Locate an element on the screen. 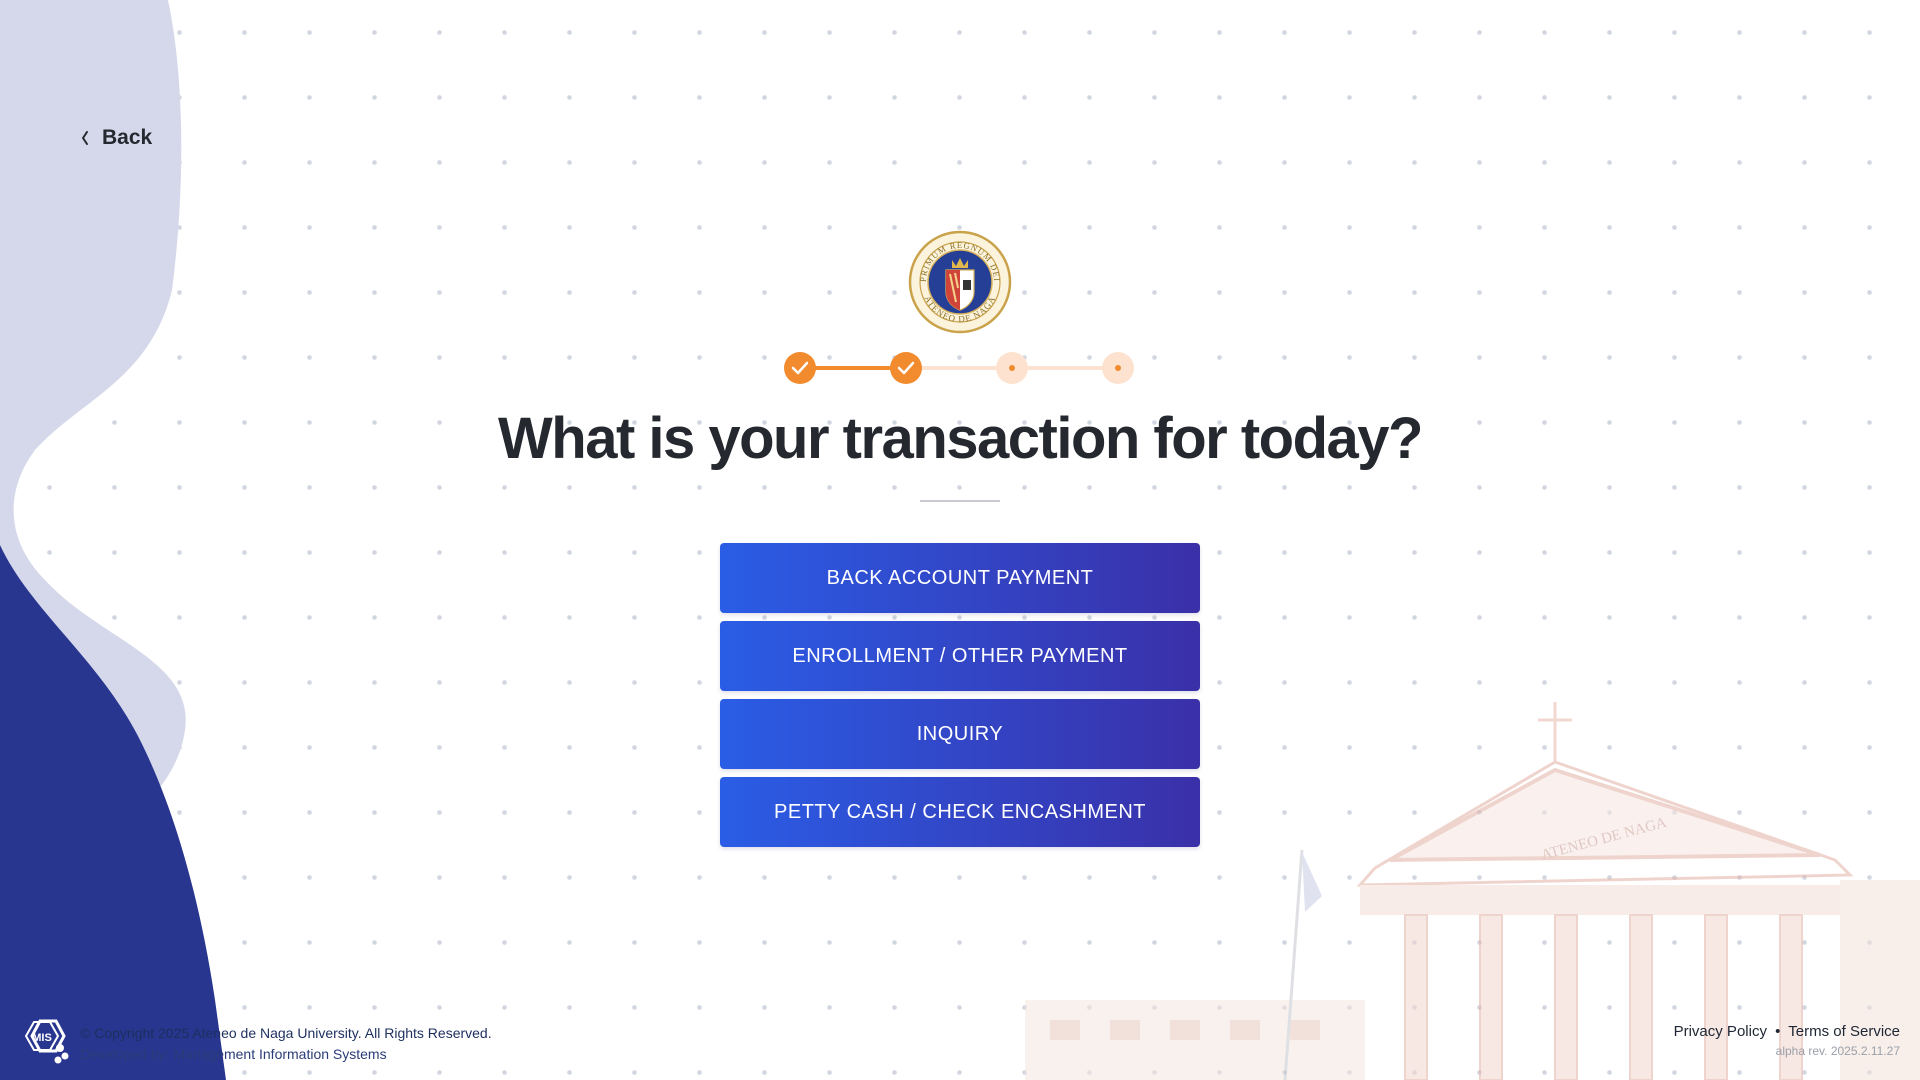  petty-cash-check-encashment-button: PETTY CASH / CHECK ENCASHMENT is located at coordinates (960, 812).